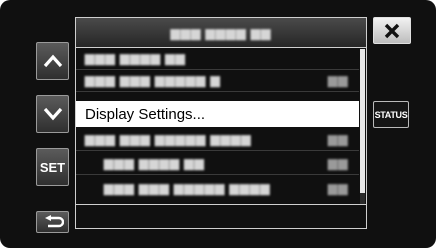 This screenshot has height=248, width=436. I want to click on return-arrow-icon, so click(54, 221).